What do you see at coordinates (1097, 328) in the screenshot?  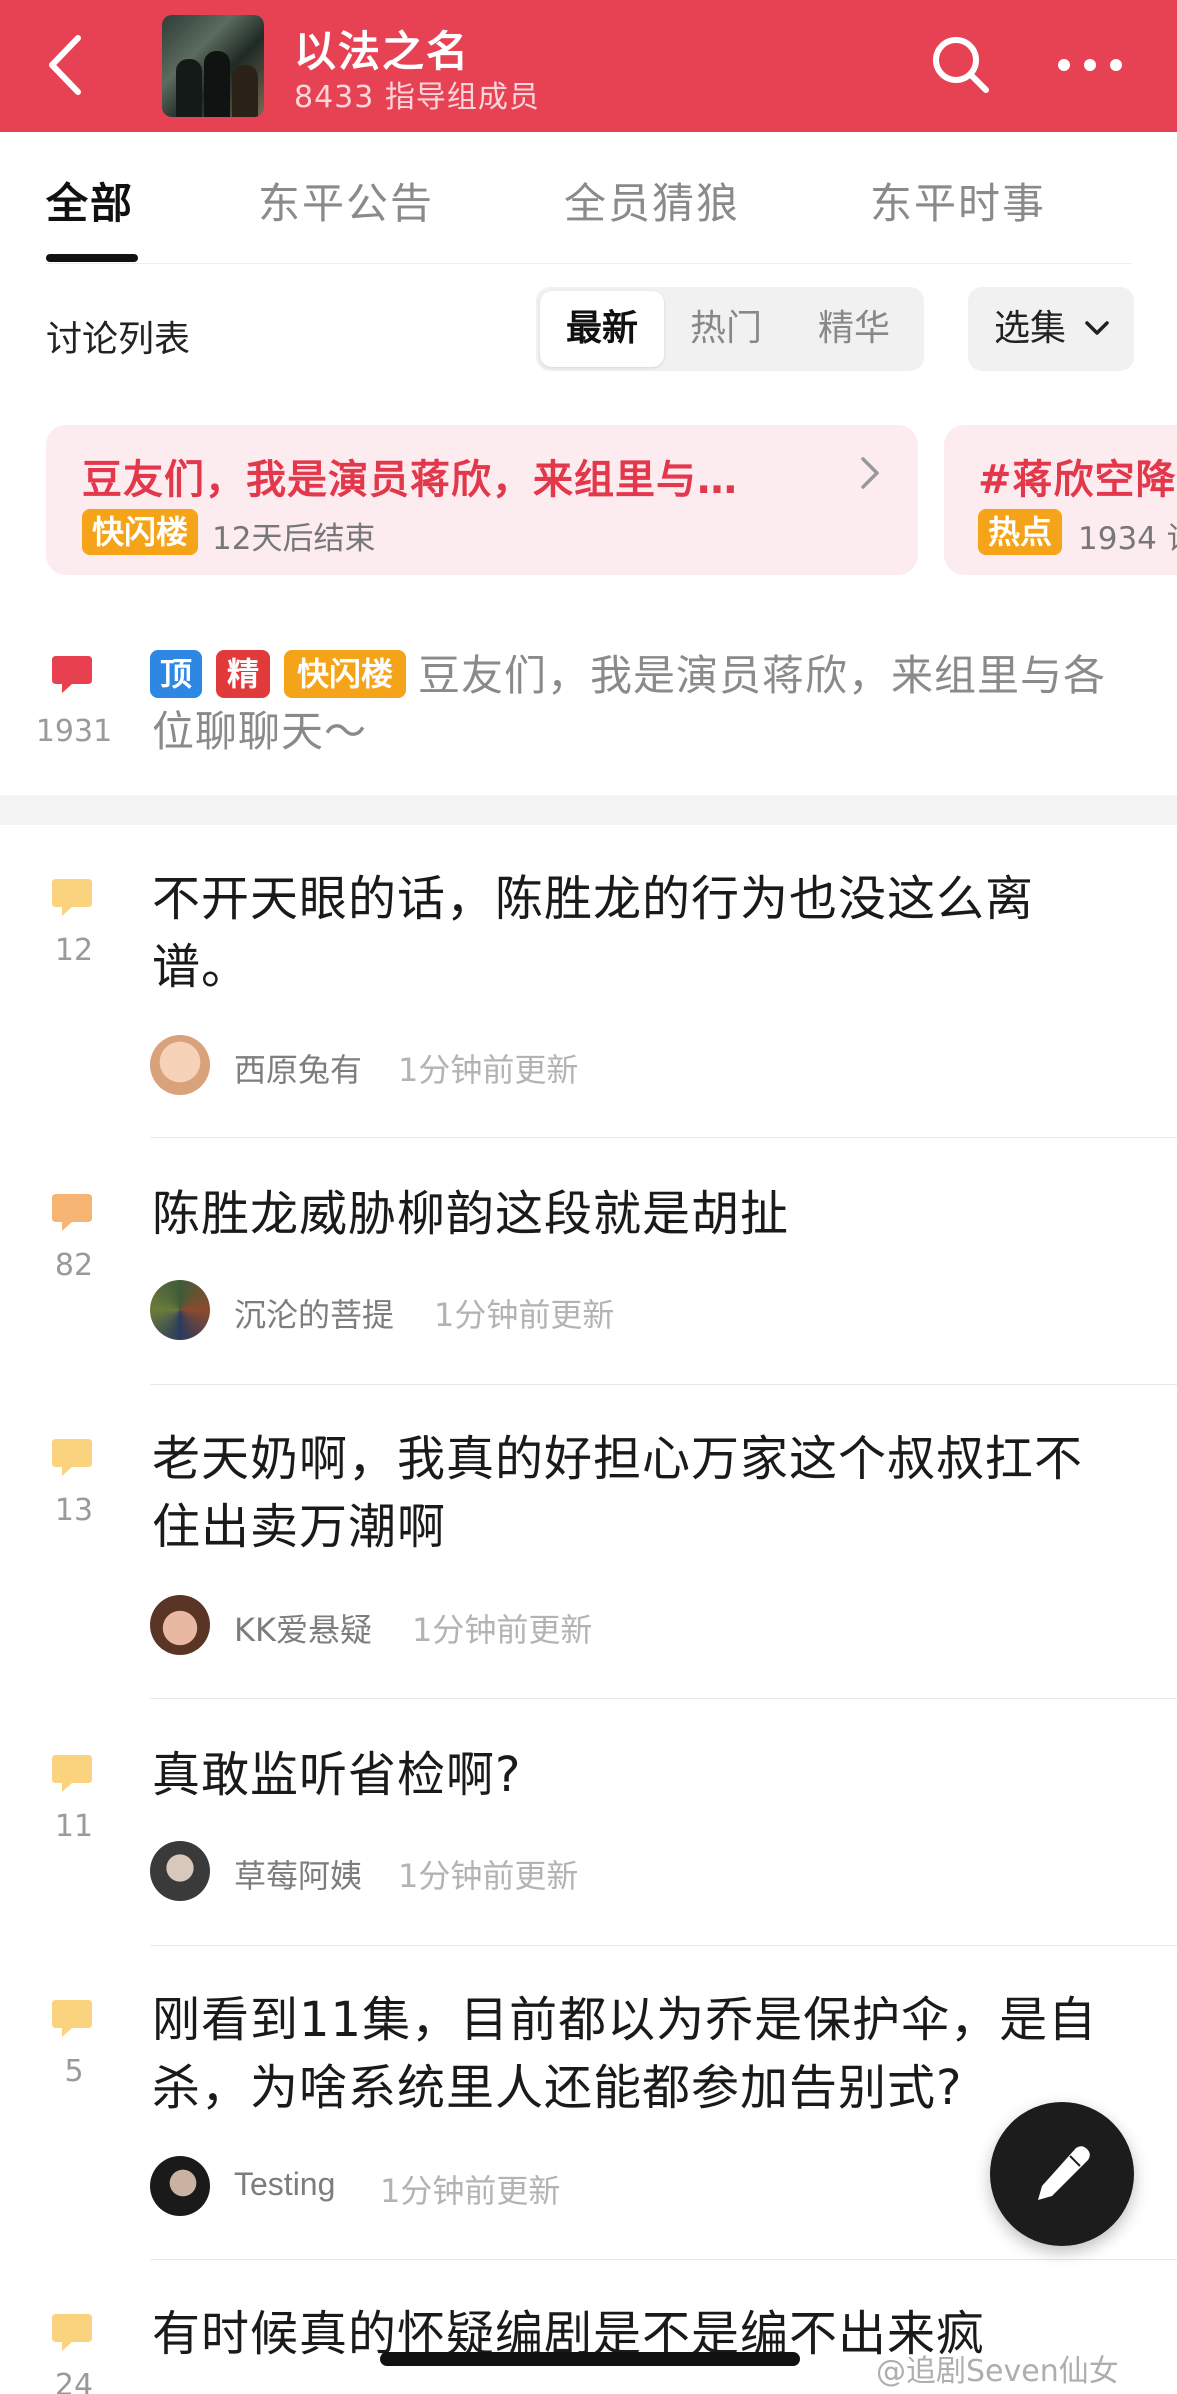 I see `chevron-down-icon` at bounding box center [1097, 328].